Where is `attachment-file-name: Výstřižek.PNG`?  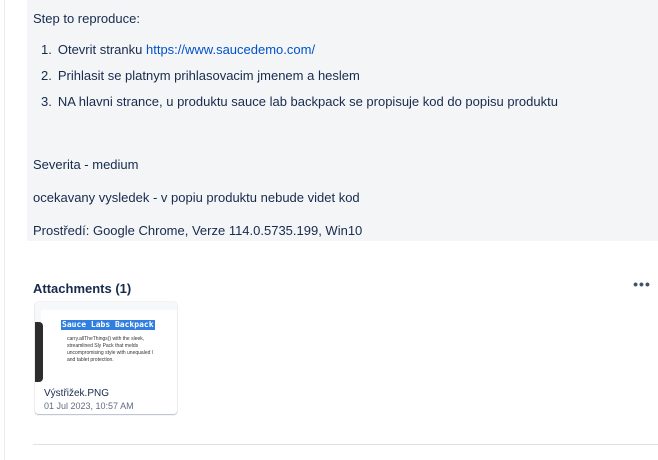 attachment-file-name: Výstřižek.PNG is located at coordinates (77, 393).